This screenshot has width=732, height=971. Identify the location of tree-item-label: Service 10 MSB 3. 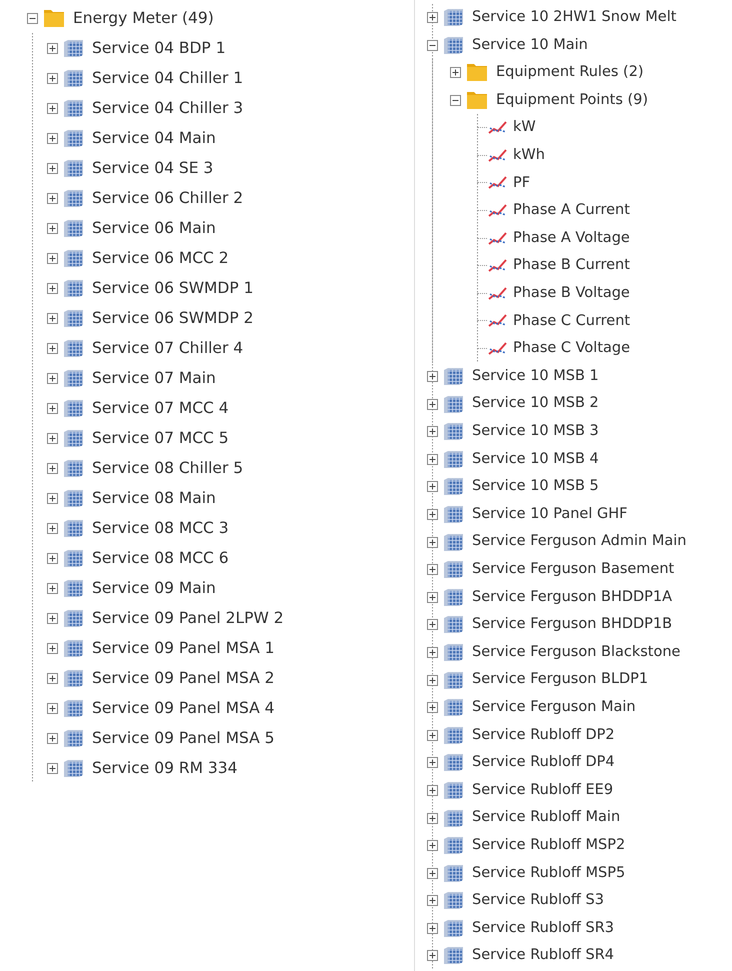
(535, 431).